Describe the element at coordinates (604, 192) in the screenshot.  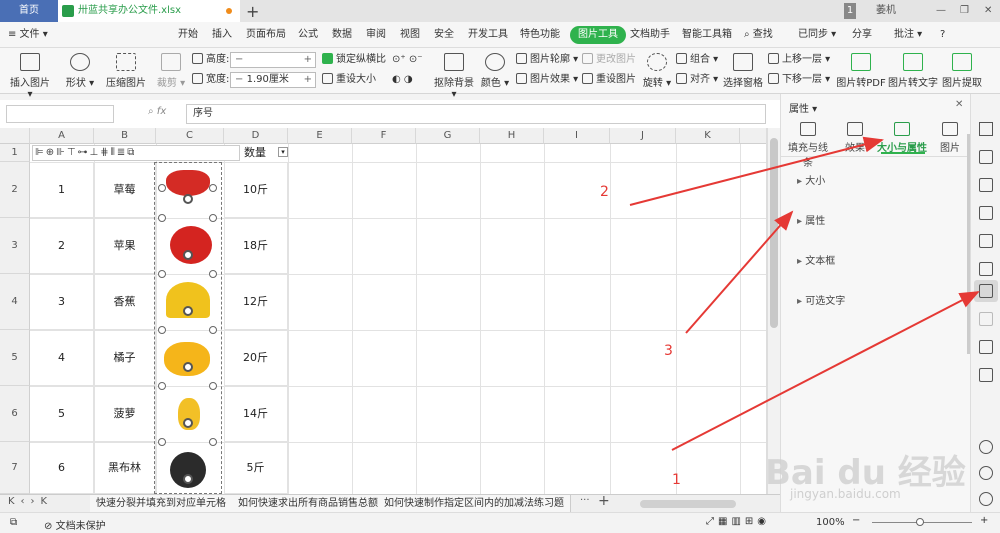
I see `annotation-number-2: 2` at that location.